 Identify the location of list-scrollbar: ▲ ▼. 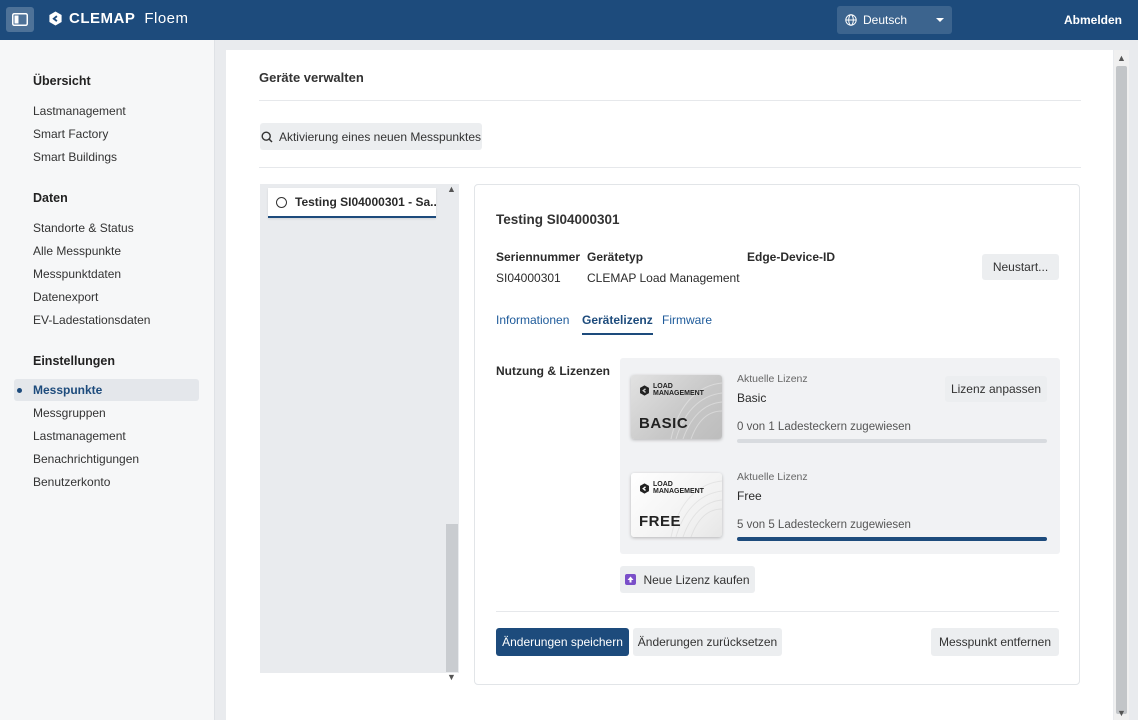
(451, 435).